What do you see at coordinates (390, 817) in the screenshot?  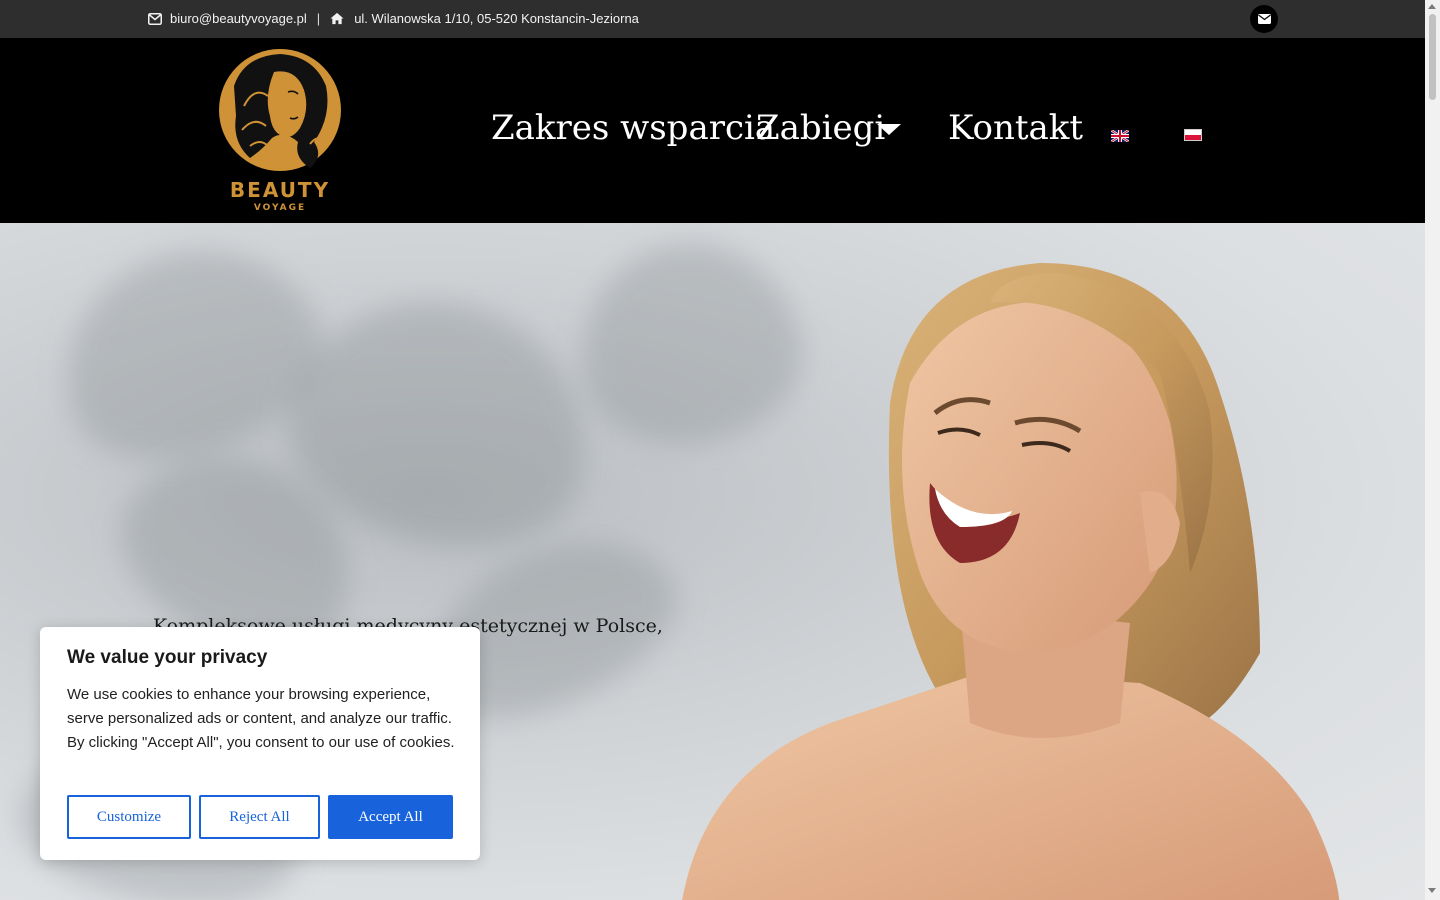 I see `accept-all-button: Accept All` at bounding box center [390, 817].